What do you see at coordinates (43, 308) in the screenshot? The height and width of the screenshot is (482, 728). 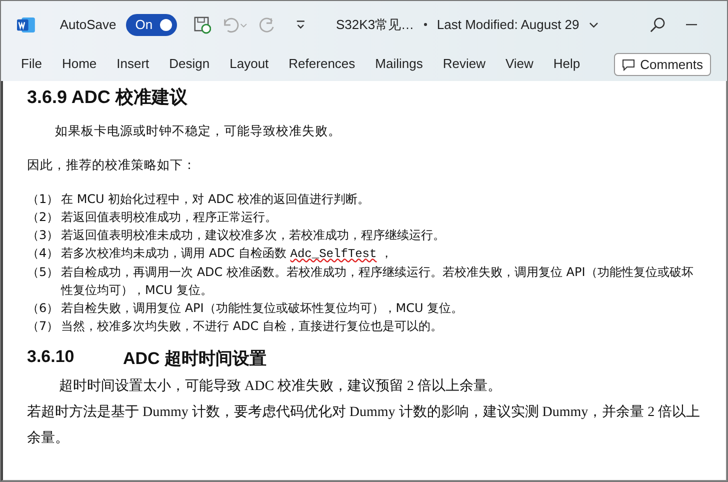 I see `list-marker: （6）` at bounding box center [43, 308].